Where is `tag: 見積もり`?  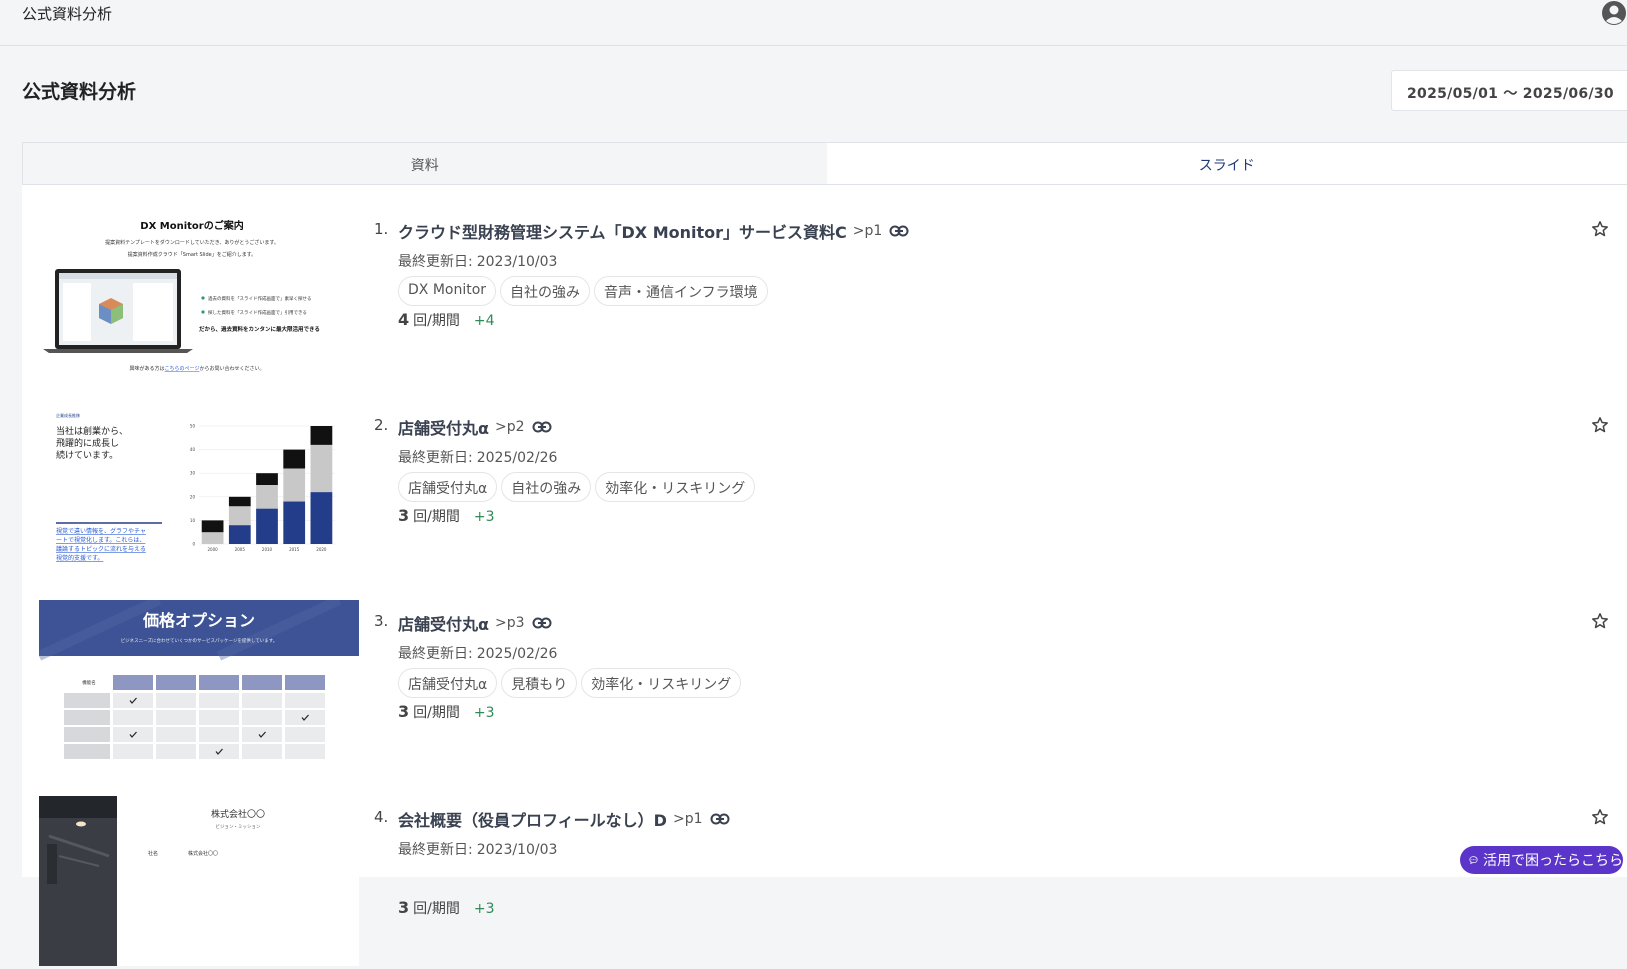
tag: 見積もり is located at coordinates (539, 683).